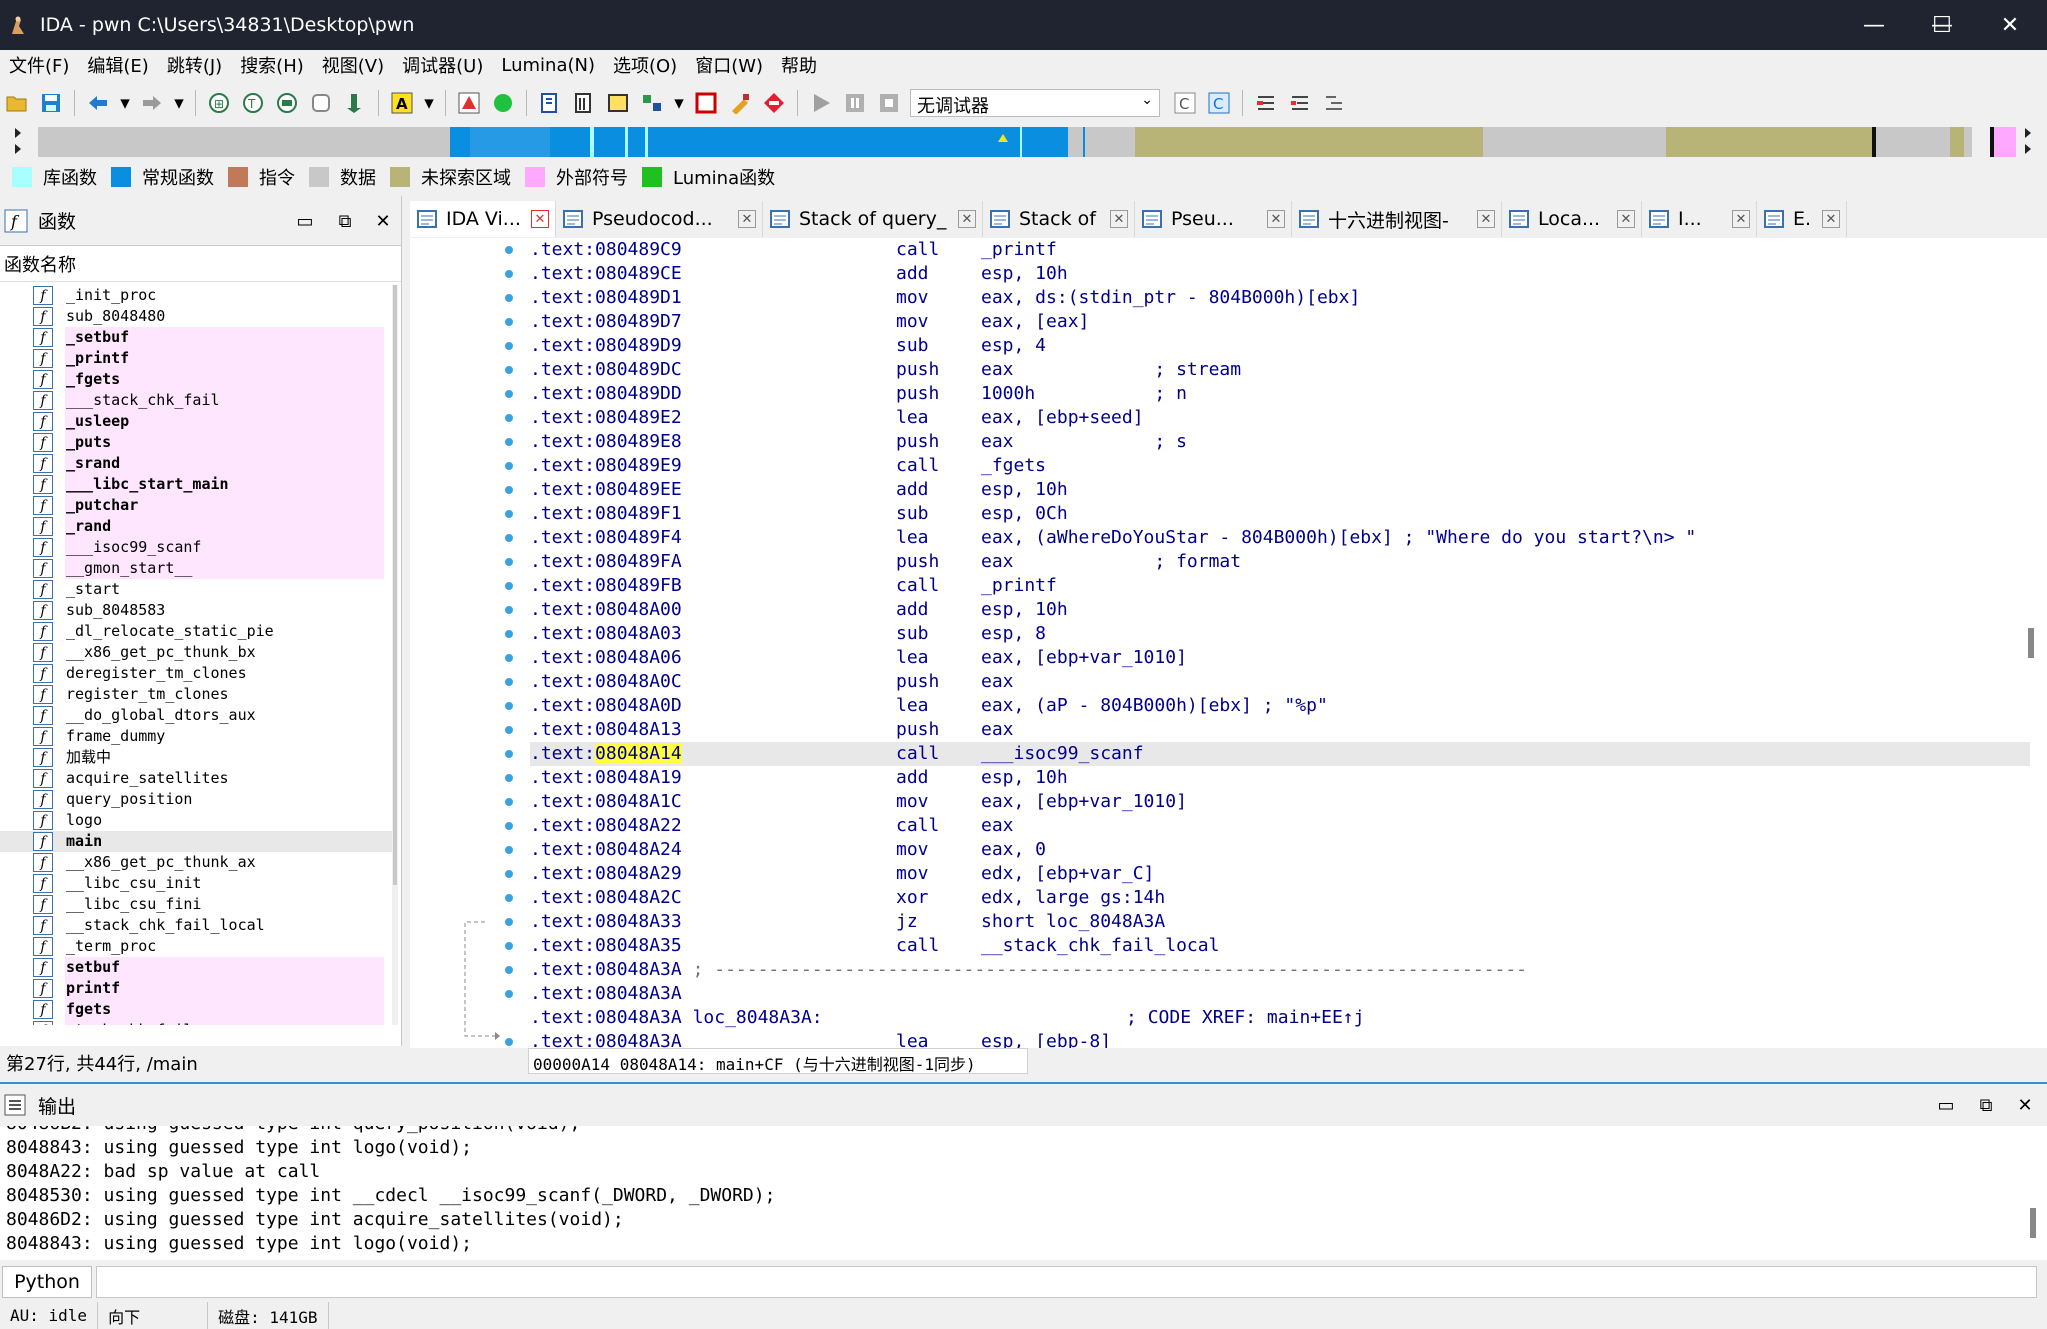 Image resolution: width=2047 pixels, height=1329 pixels. Describe the element at coordinates (1280, 682) in the screenshot. I see `disassembly-line: .text:08048A0C push eax` at that location.